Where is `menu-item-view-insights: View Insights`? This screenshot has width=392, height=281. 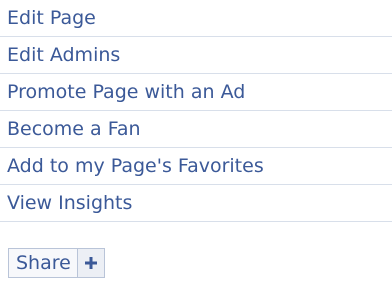
menu-item-view-insights: View Insights is located at coordinates (196, 203).